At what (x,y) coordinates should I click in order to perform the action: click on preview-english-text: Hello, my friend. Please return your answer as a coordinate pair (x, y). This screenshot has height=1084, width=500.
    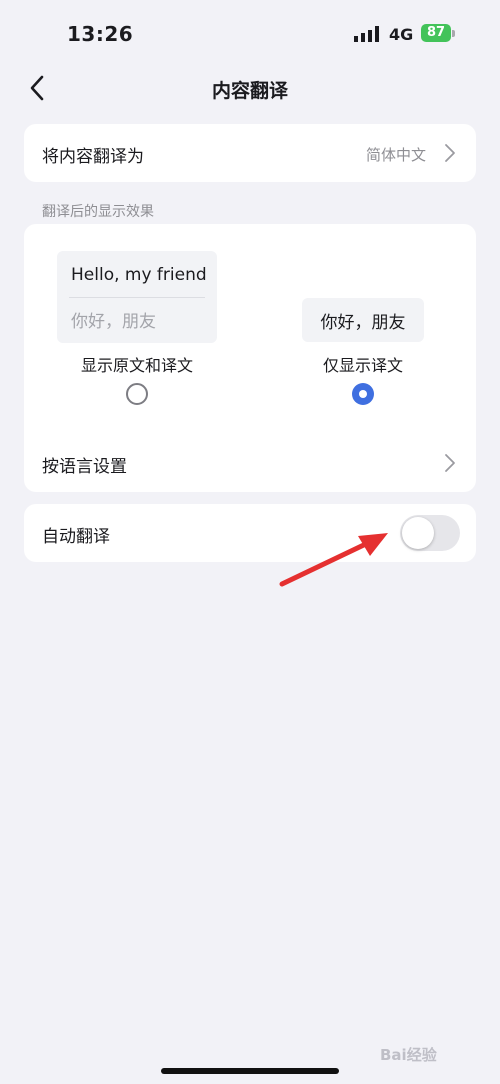
    Looking at the image, I should click on (139, 275).